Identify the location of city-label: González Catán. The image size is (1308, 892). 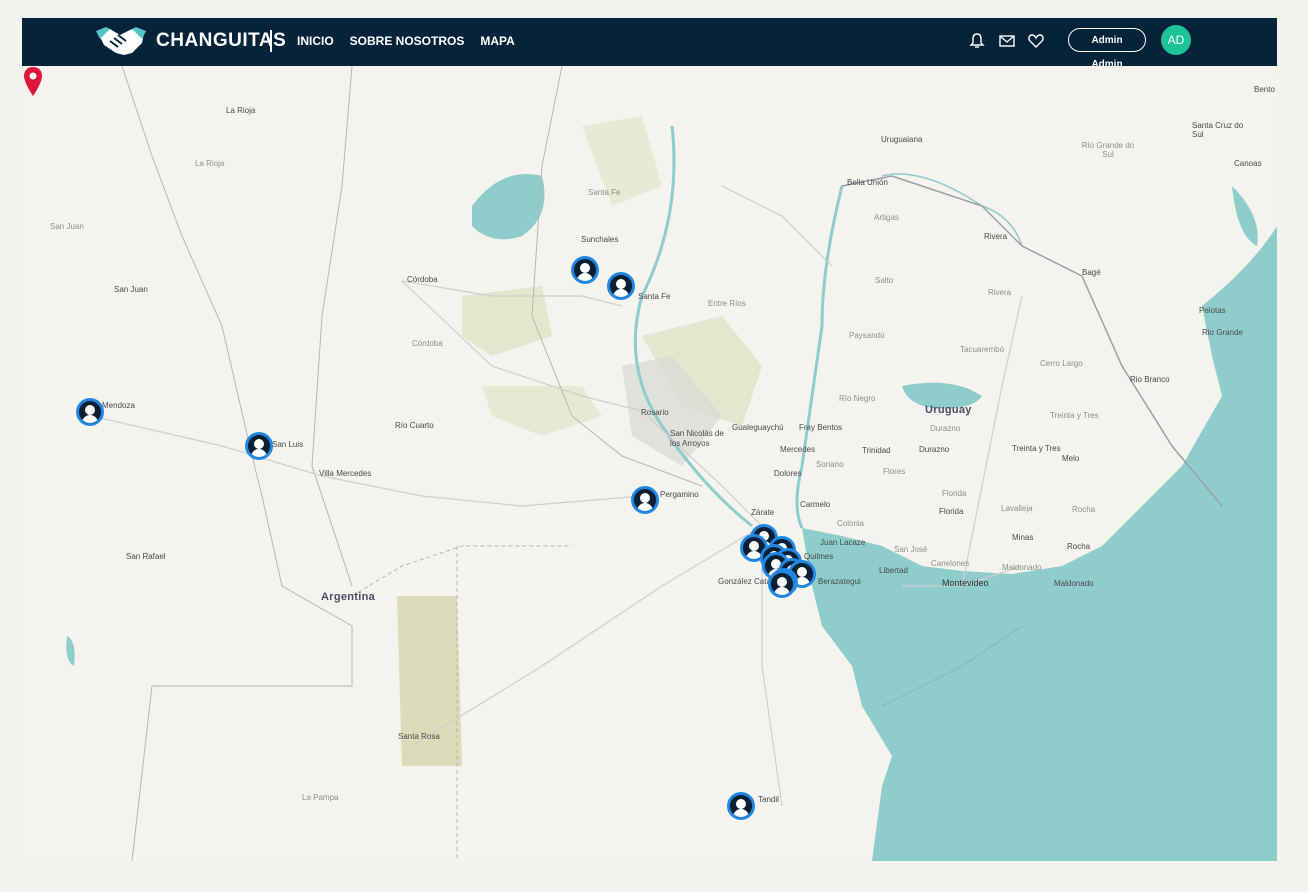
(747, 581).